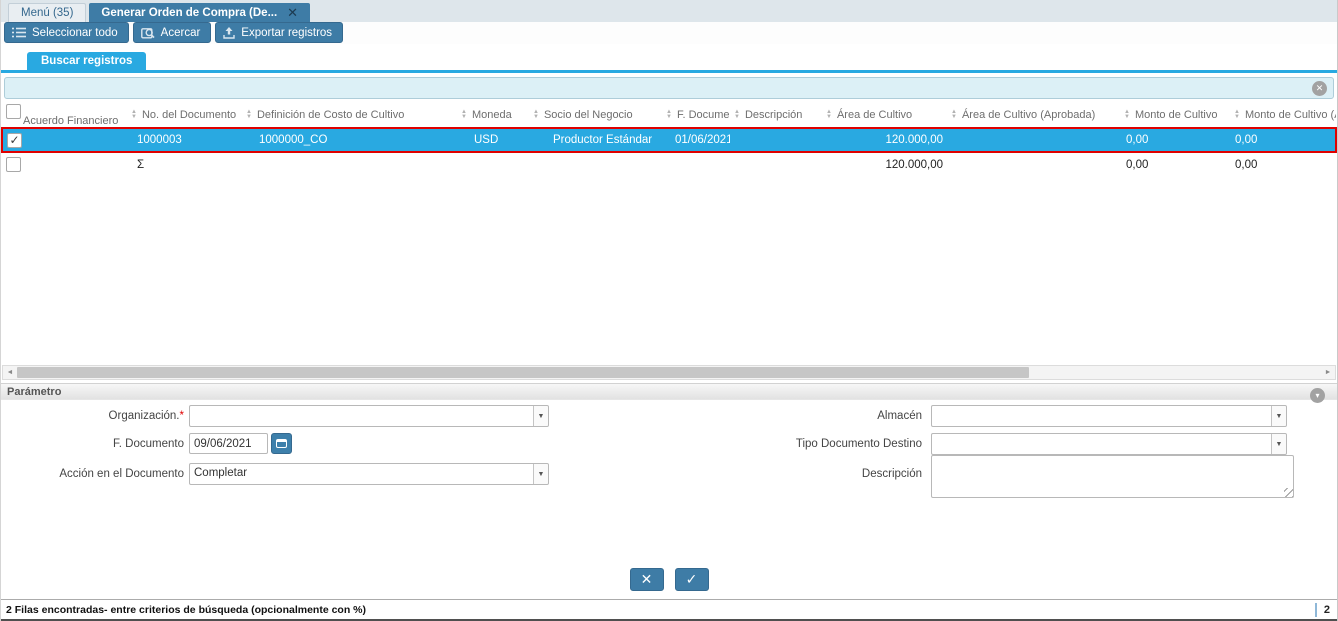 This screenshot has height=621, width=1338. I want to click on select-all-label: Seleccionar todo, so click(75, 32).